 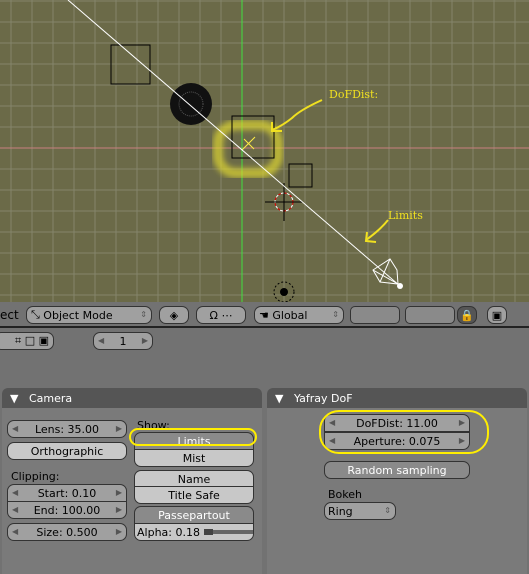 What do you see at coordinates (497, 315) in the screenshot?
I see `render-icon: ▣` at bounding box center [497, 315].